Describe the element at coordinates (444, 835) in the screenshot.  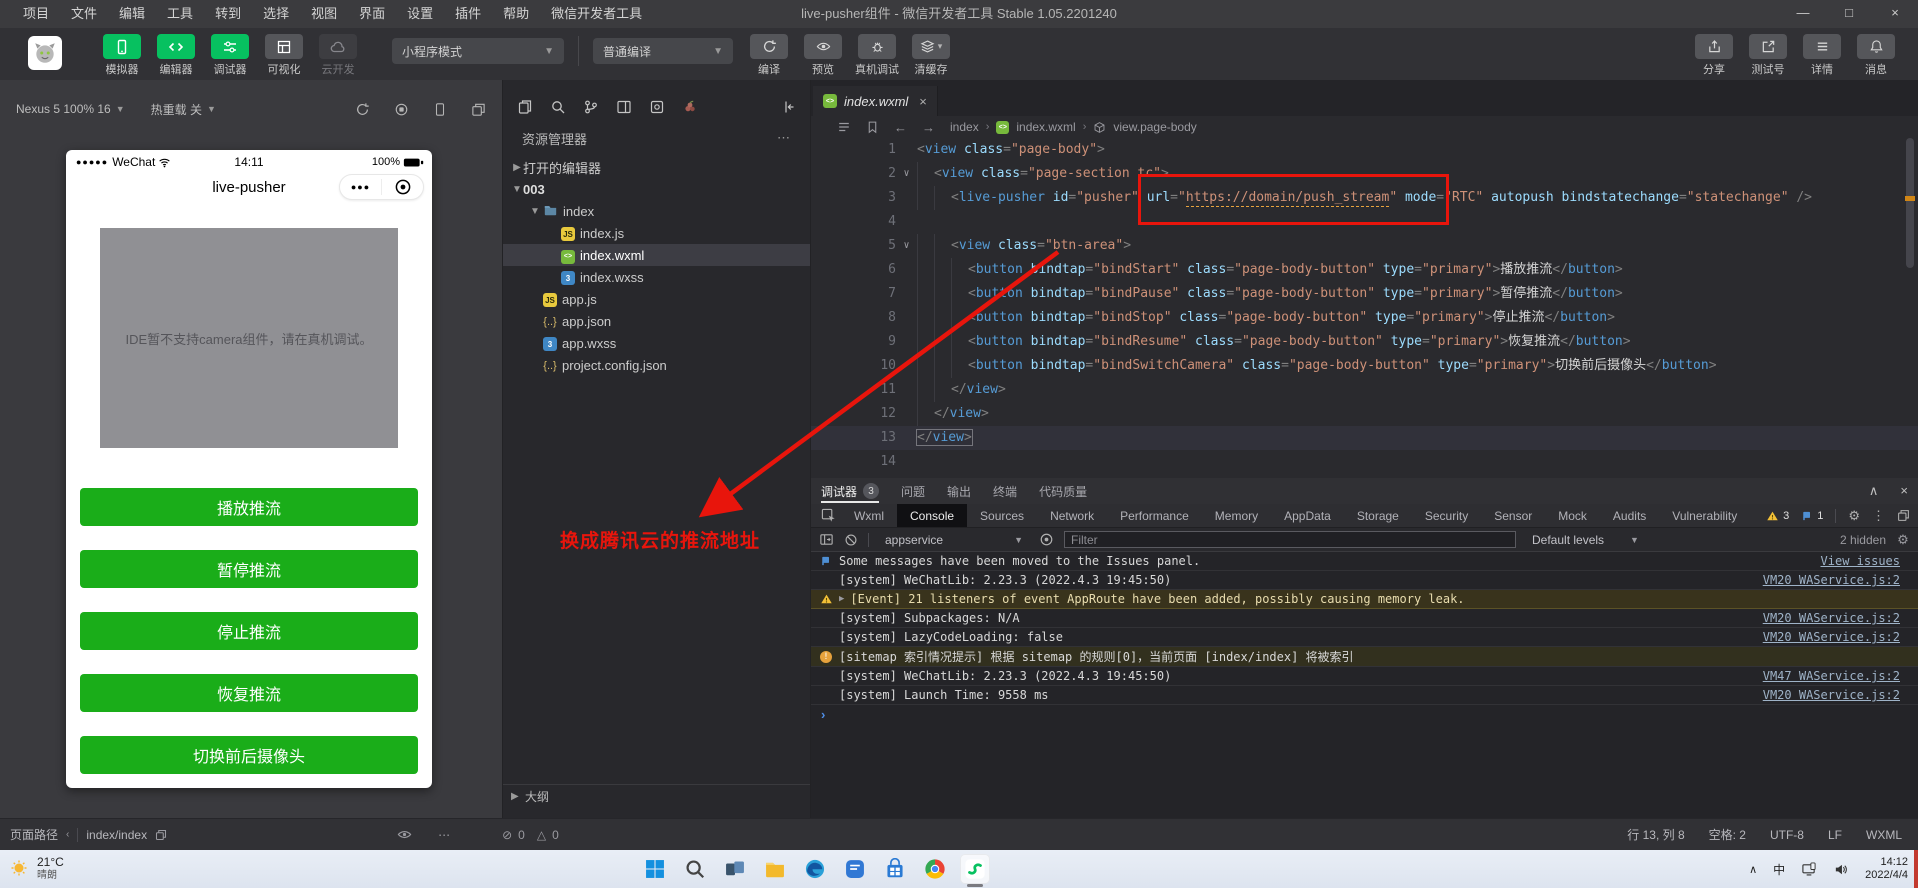
I see `more-icon: ⋯` at that location.